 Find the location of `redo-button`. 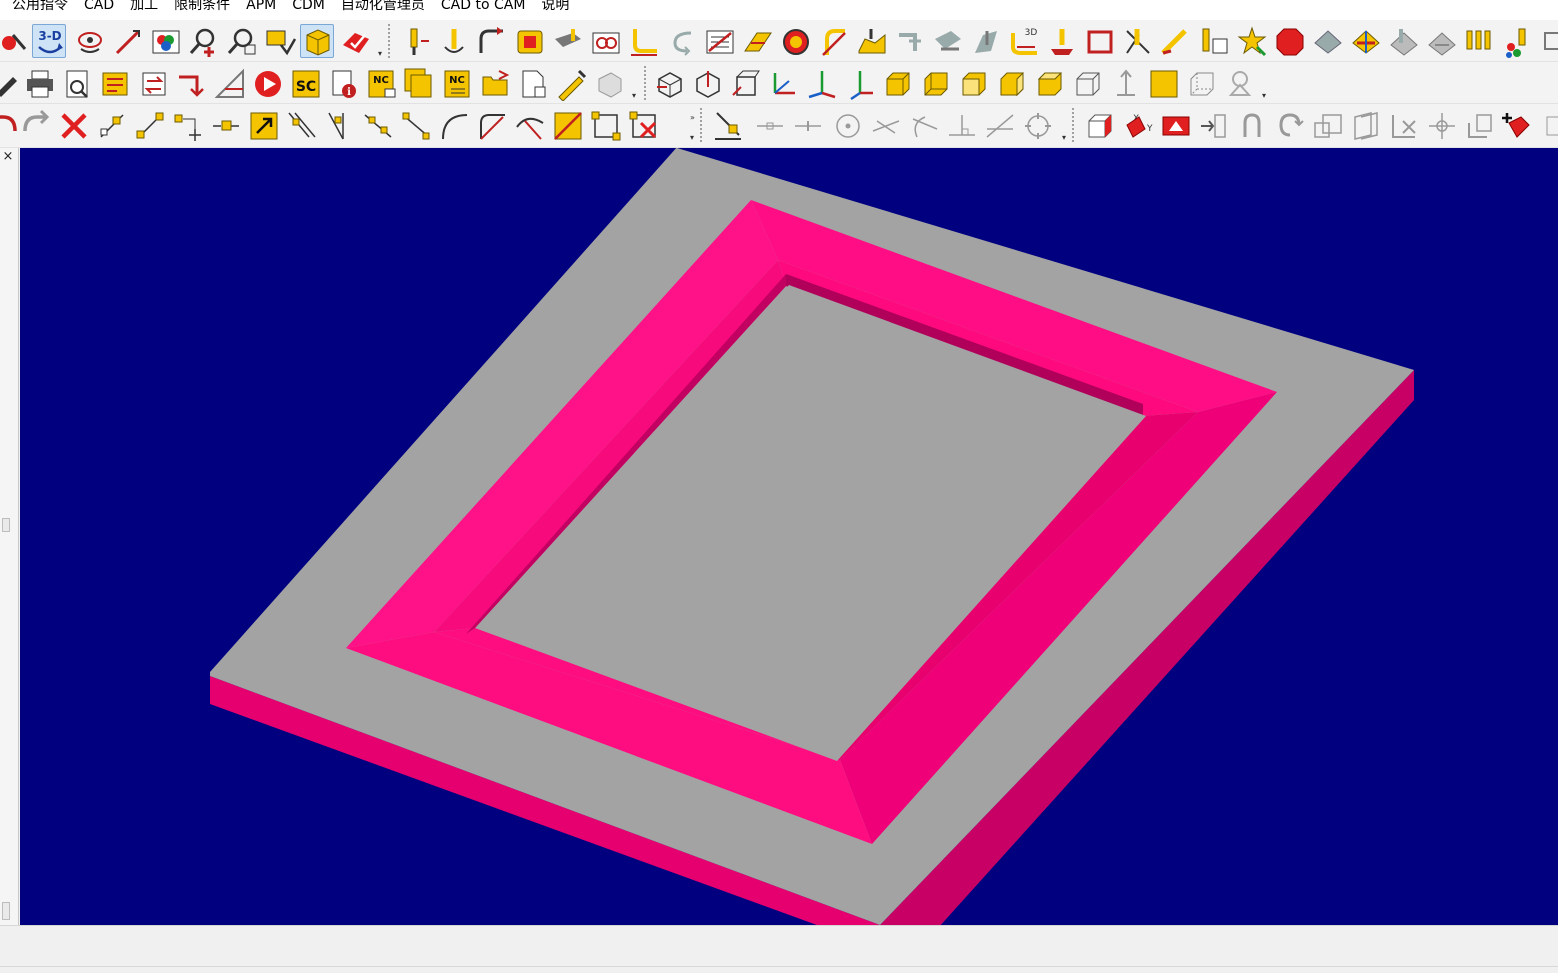

redo-button is located at coordinates (35, 125).